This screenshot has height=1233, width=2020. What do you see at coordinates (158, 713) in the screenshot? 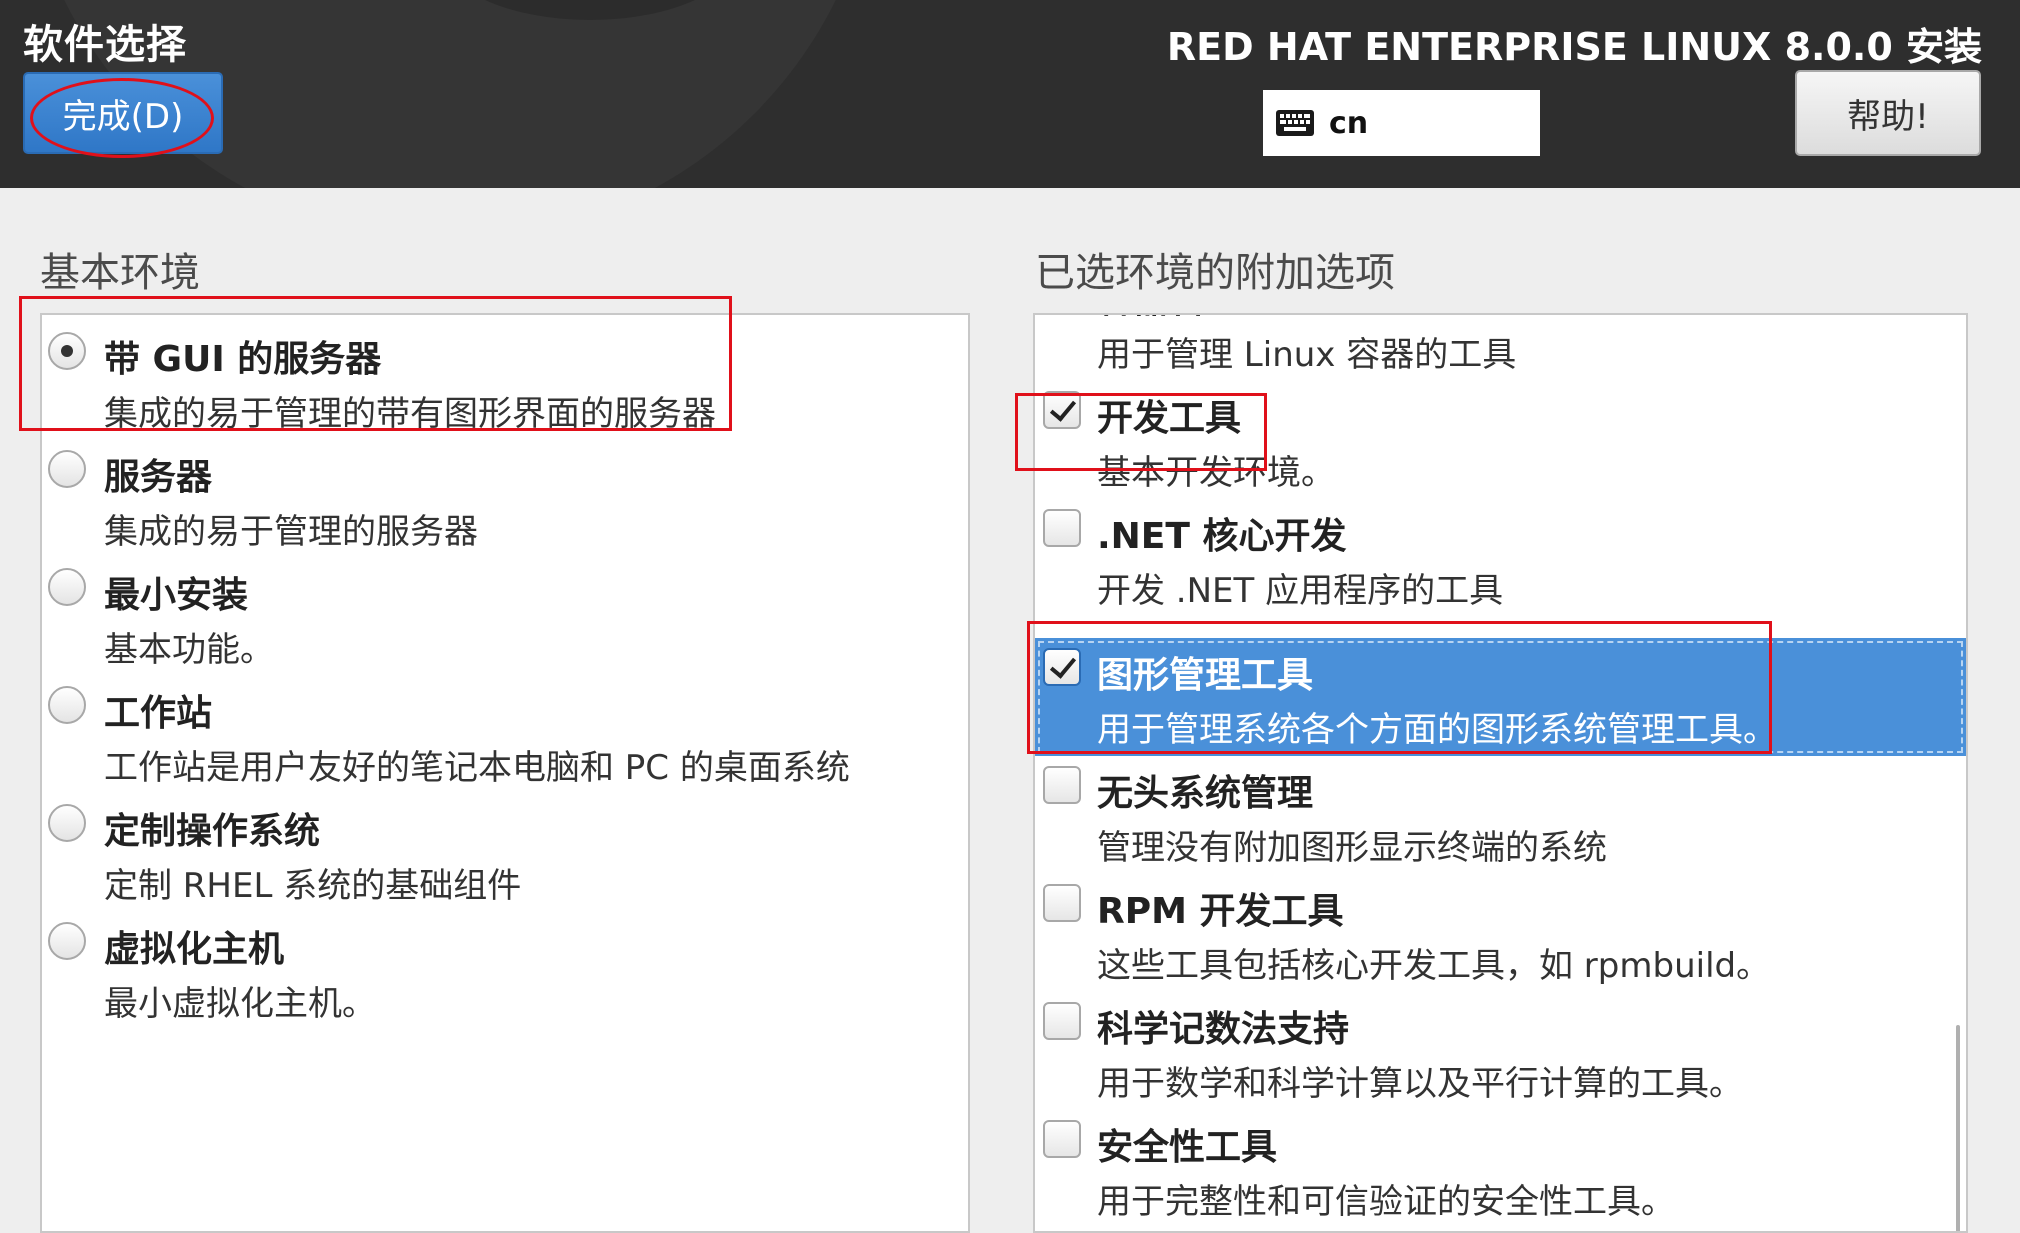
I see `env-item-name: 工作站` at bounding box center [158, 713].